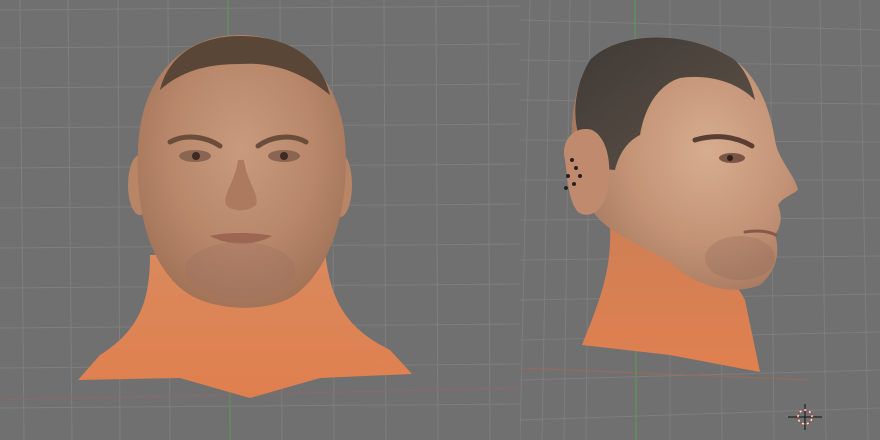 The height and width of the screenshot is (440, 880). I want to click on 3d-cursor-icon, so click(805, 417).